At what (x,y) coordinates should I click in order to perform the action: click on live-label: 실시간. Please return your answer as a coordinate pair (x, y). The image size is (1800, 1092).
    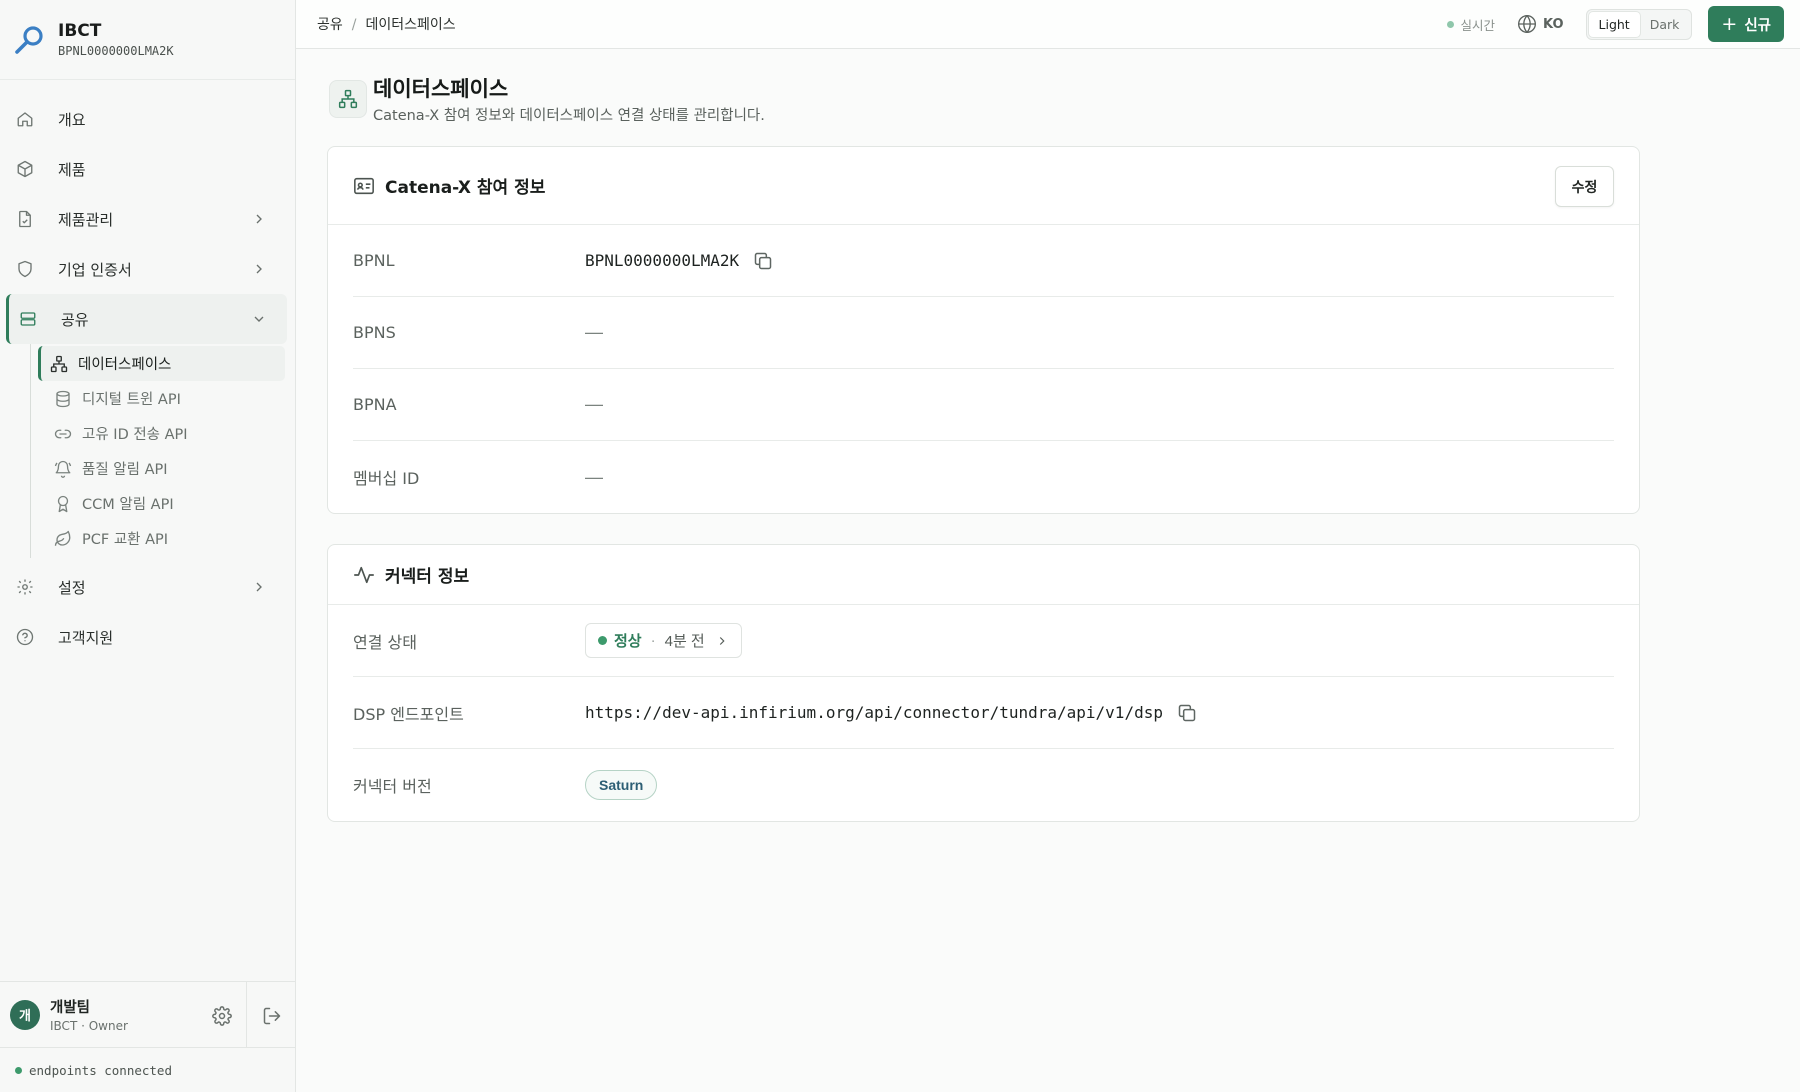
    Looking at the image, I should click on (1477, 25).